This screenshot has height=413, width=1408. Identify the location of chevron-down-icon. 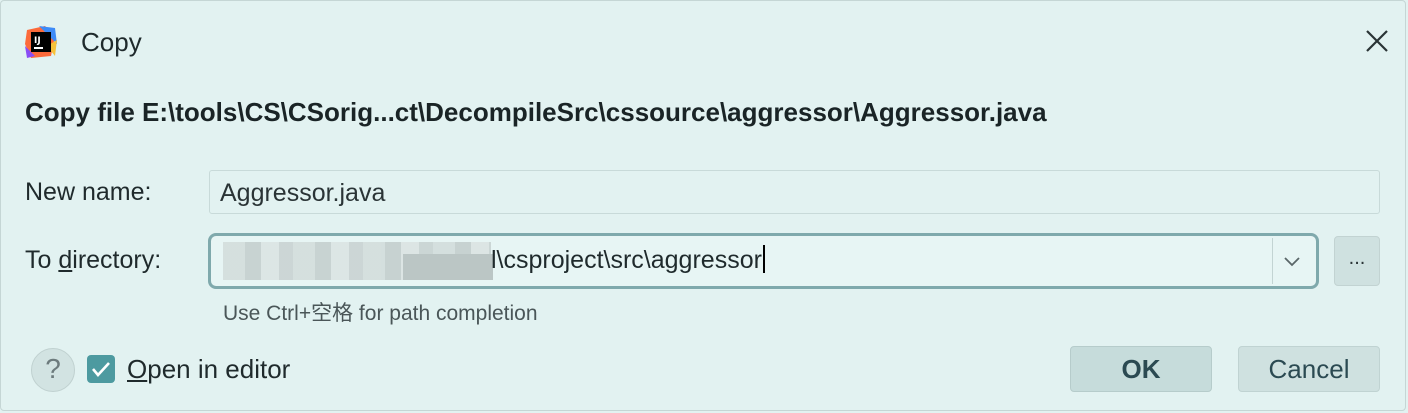
(1292, 261).